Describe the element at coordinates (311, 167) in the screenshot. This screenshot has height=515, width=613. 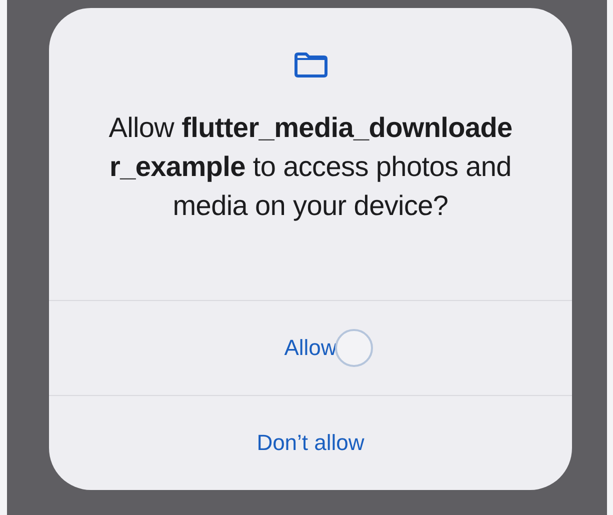
I see `permission-message: Allow flutter_media_downloader_example to access photos and media on your device?` at that location.